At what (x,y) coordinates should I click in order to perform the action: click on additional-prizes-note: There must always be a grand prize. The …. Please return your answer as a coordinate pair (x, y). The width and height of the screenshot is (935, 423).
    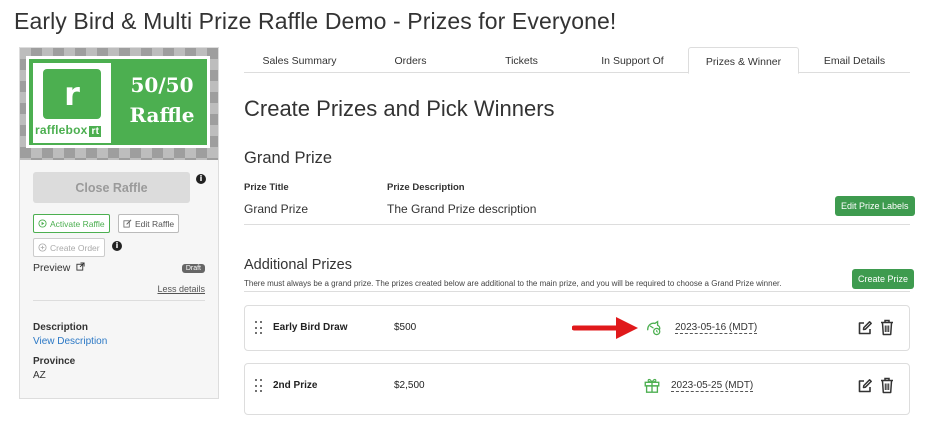
    Looking at the image, I should click on (513, 283).